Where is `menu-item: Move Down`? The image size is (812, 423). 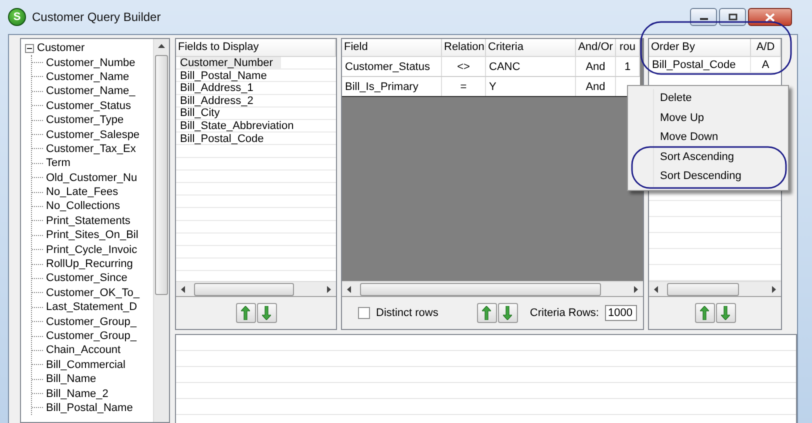 menu-item: Move Down is located at coordinates (708, 138).